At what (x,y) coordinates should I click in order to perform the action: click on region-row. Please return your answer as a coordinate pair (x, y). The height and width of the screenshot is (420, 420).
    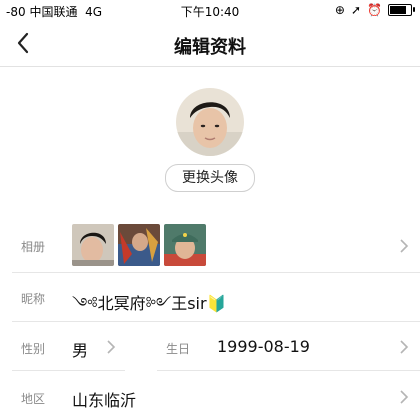
    Looking at the image, I should click on (210, 395).